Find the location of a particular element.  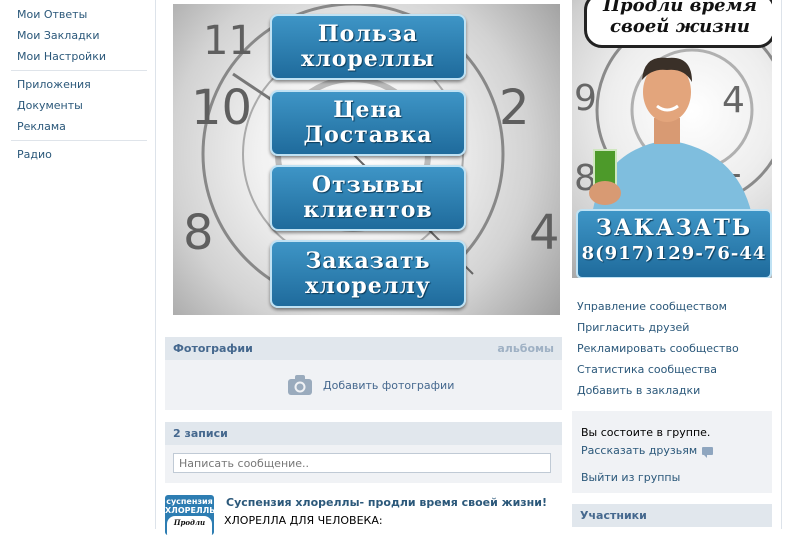

albums-link: альбомы is located at coordinates (525, 348).